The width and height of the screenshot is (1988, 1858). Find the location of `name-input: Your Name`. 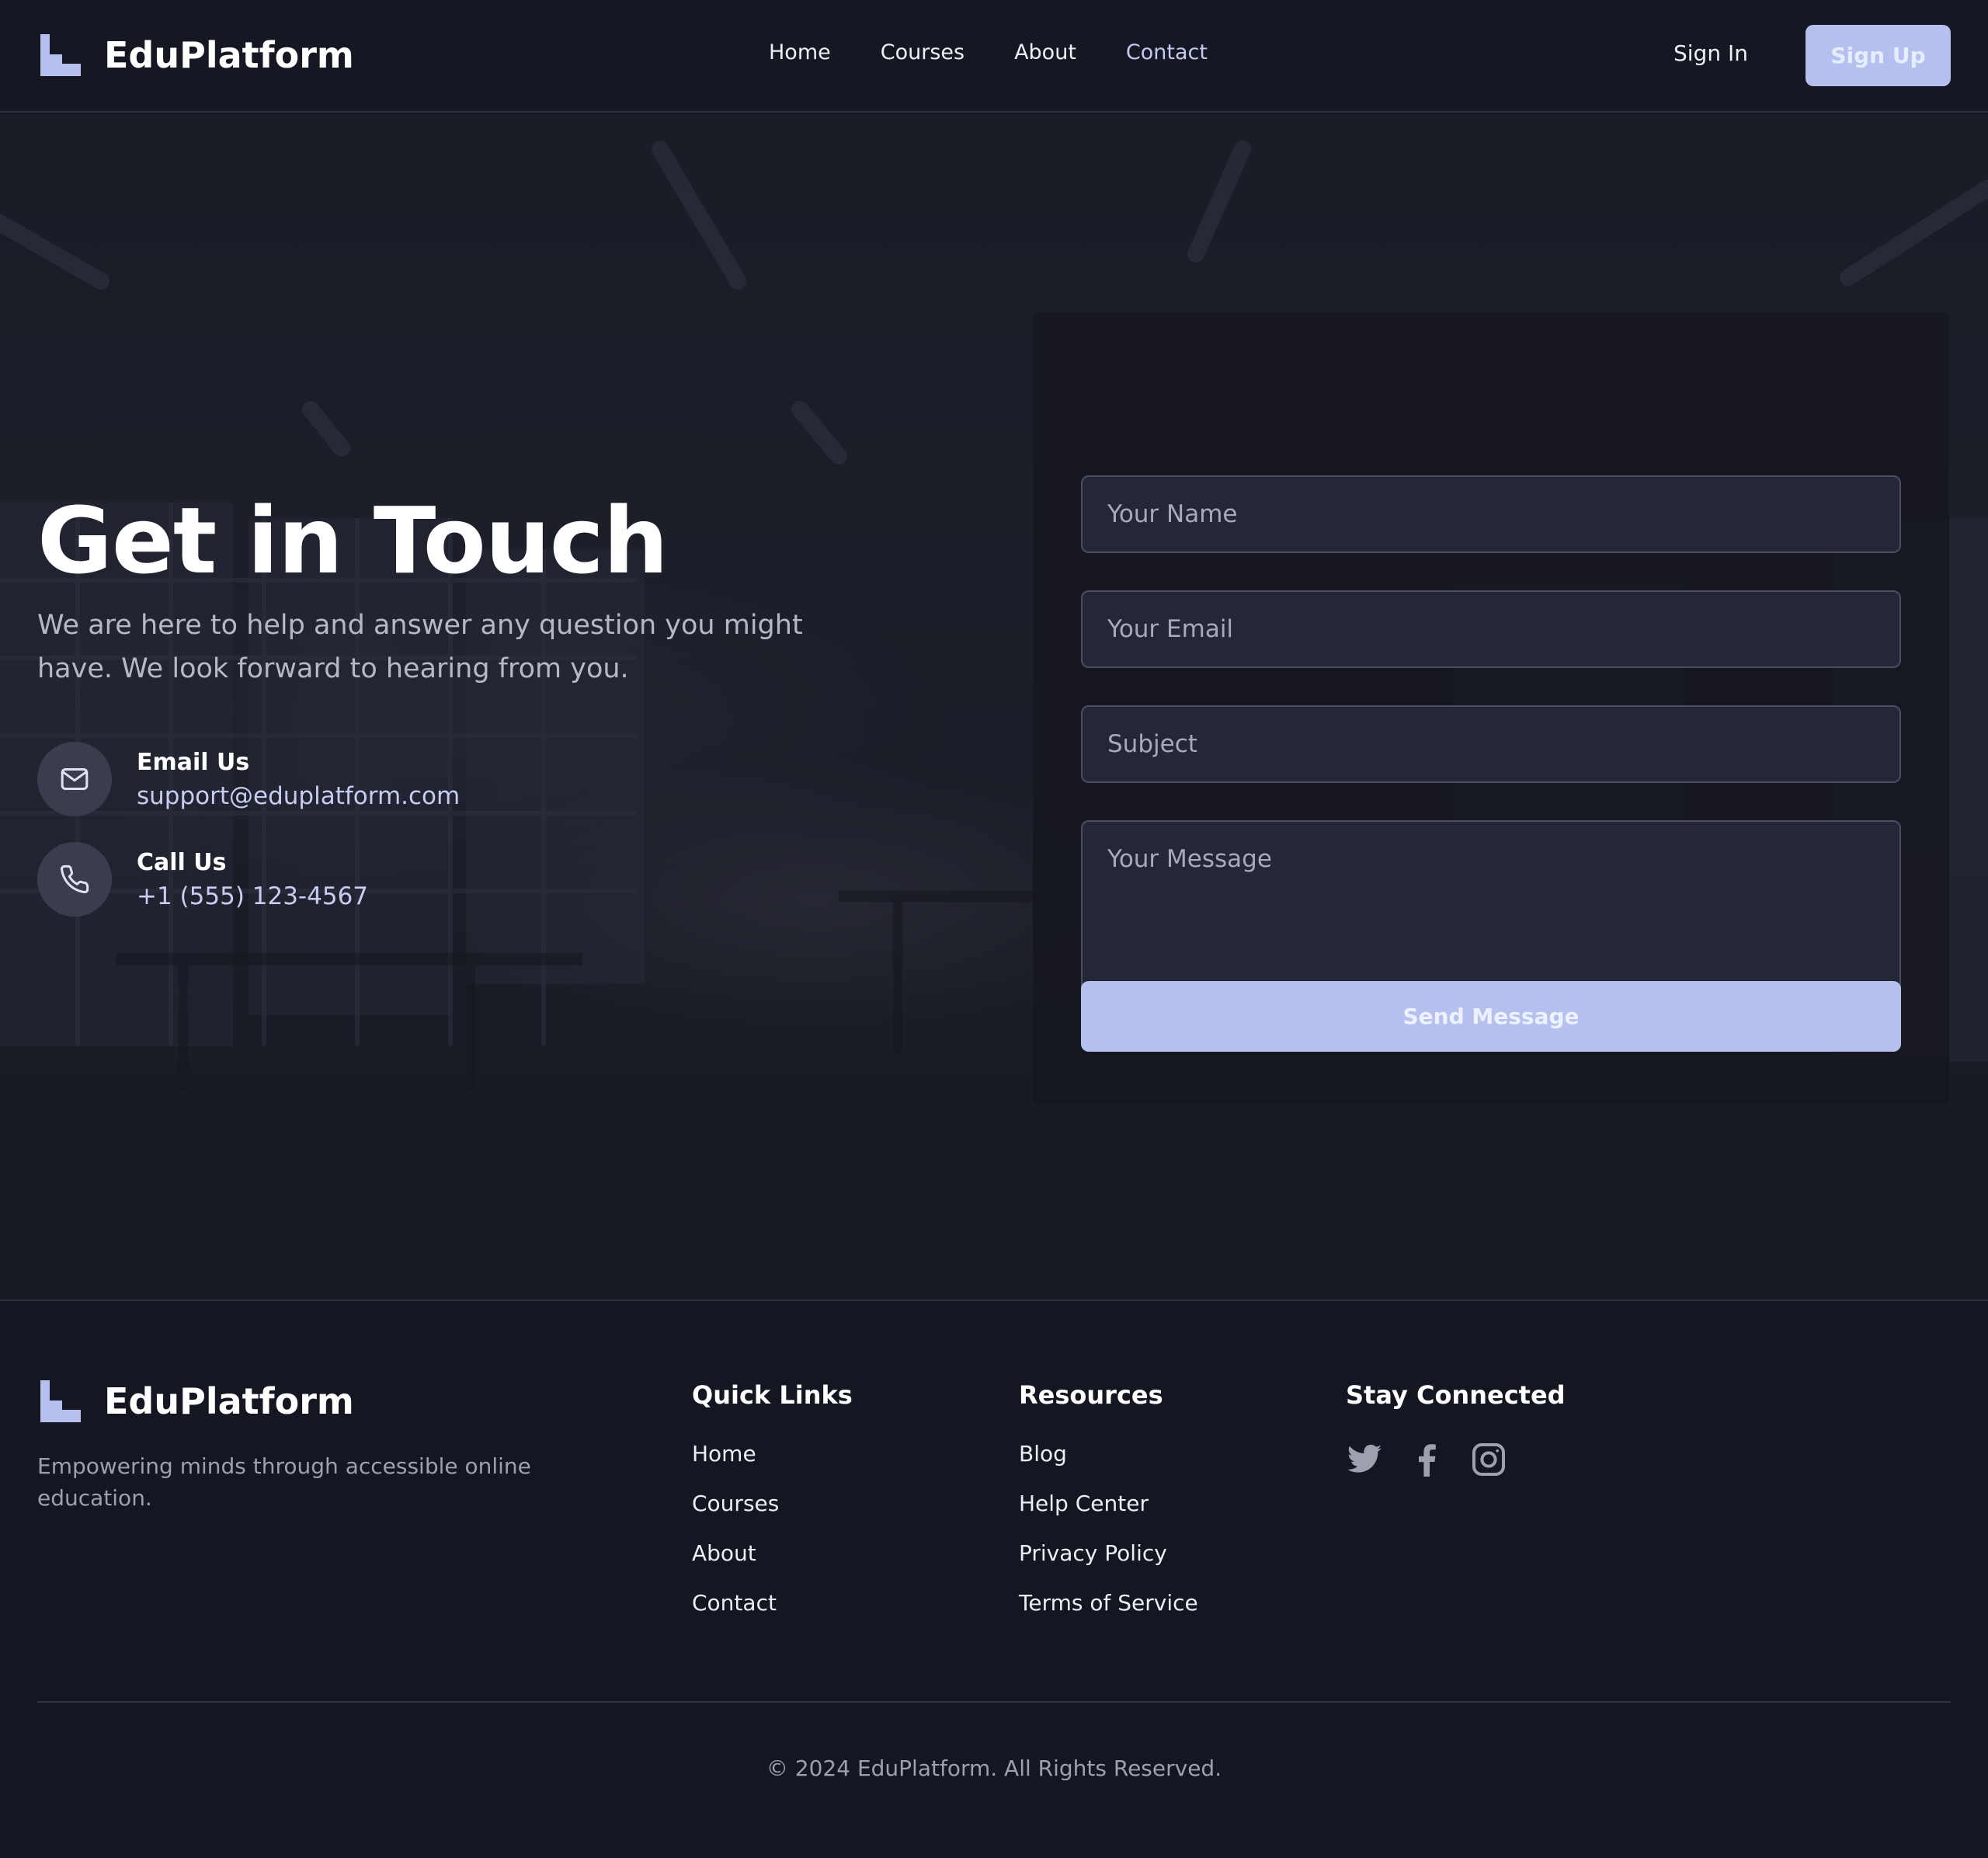

name-input: Your Name is located at coordinates (1491, 514).